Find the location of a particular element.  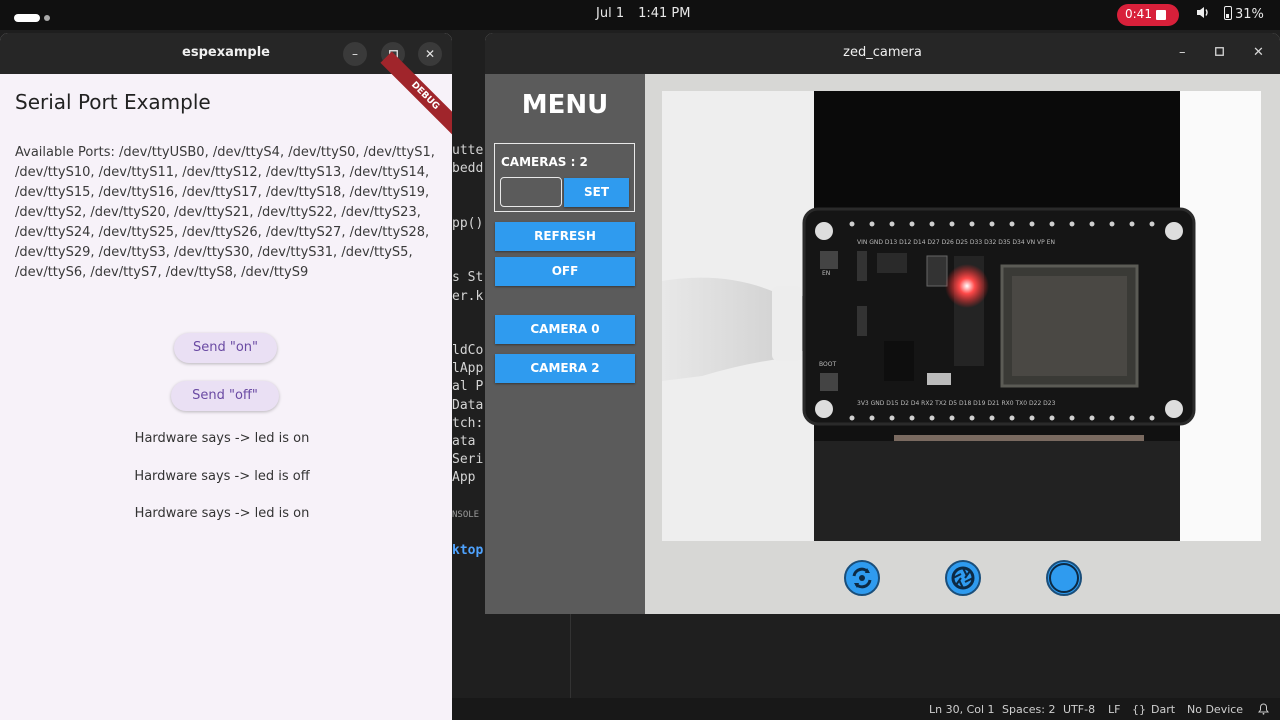

send-on-button: Send "on" is located at coordinates (225, 348).